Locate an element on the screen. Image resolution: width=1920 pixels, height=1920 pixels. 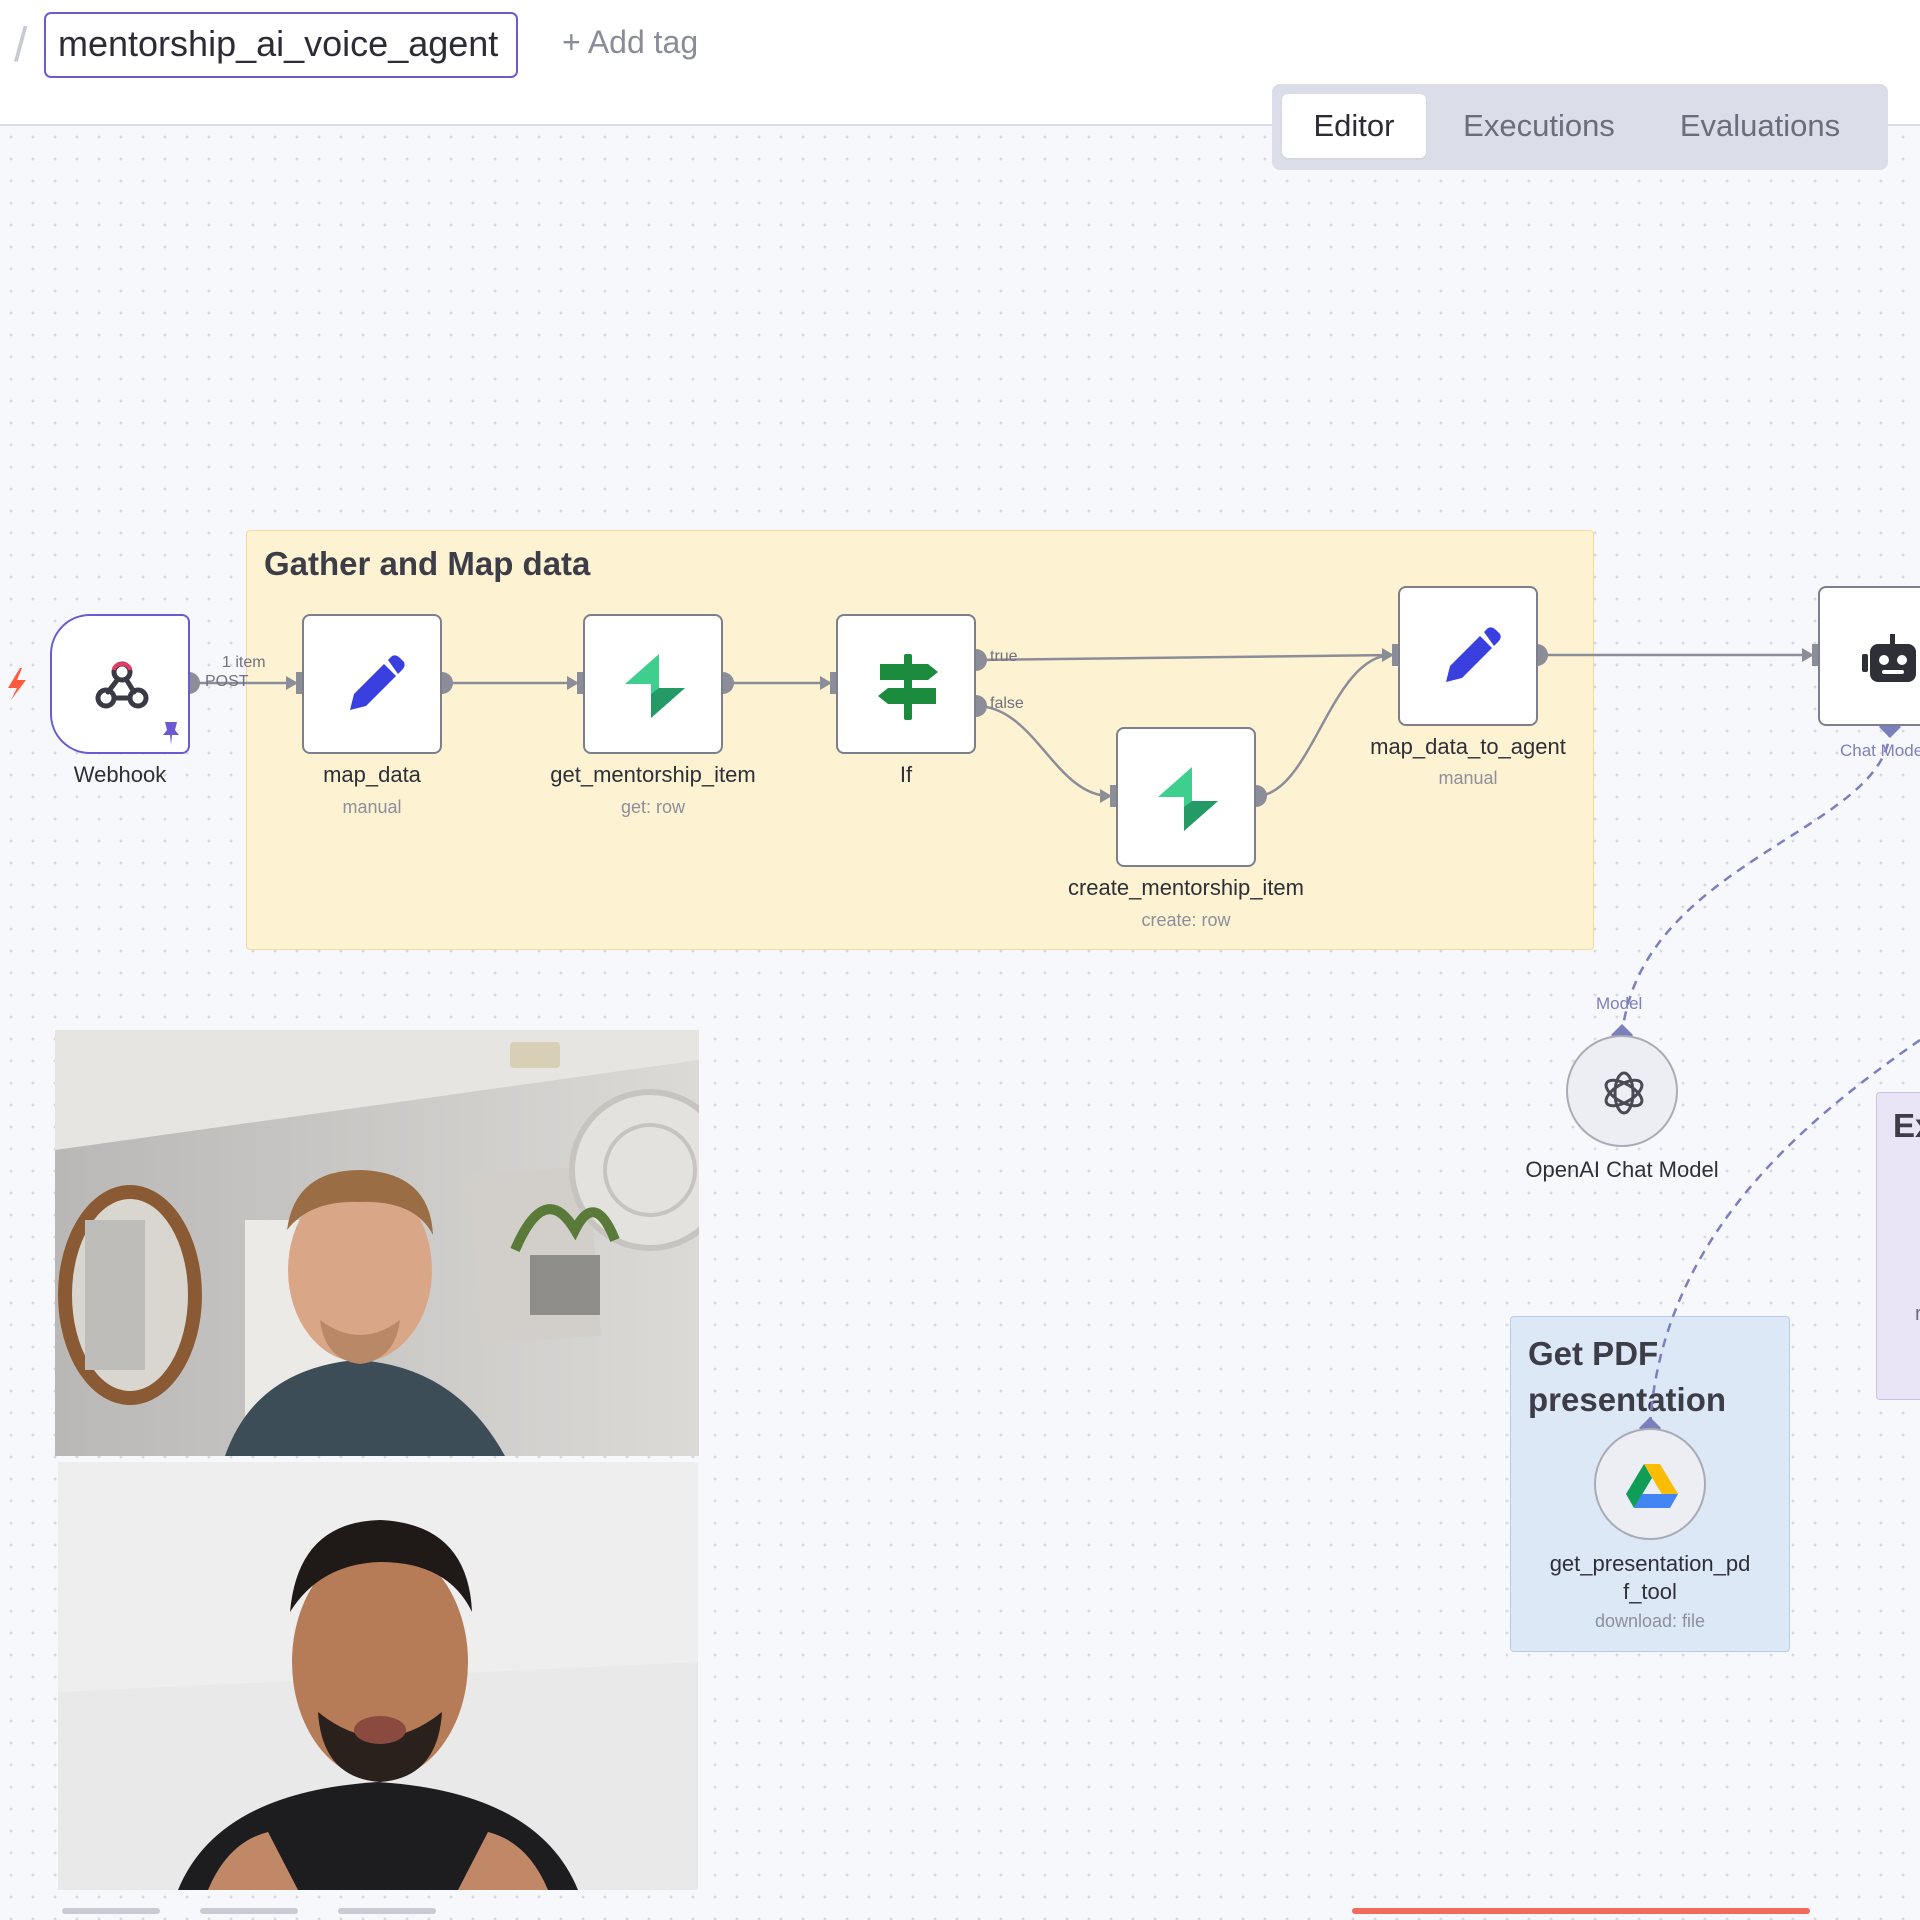
node-label-pdf-line2: f_tool is located at coordinates (1650, 1591).